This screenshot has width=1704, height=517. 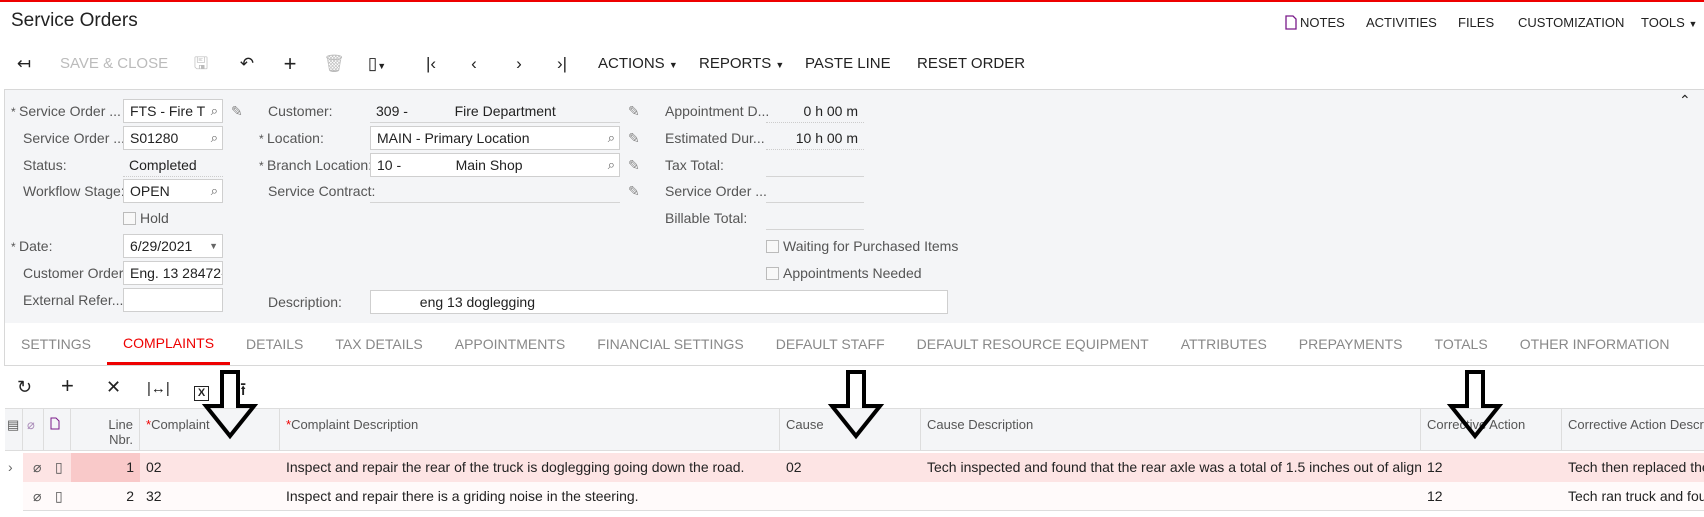 I want to click on tab-settings: SETTINGS, so click(x=56, y=344).